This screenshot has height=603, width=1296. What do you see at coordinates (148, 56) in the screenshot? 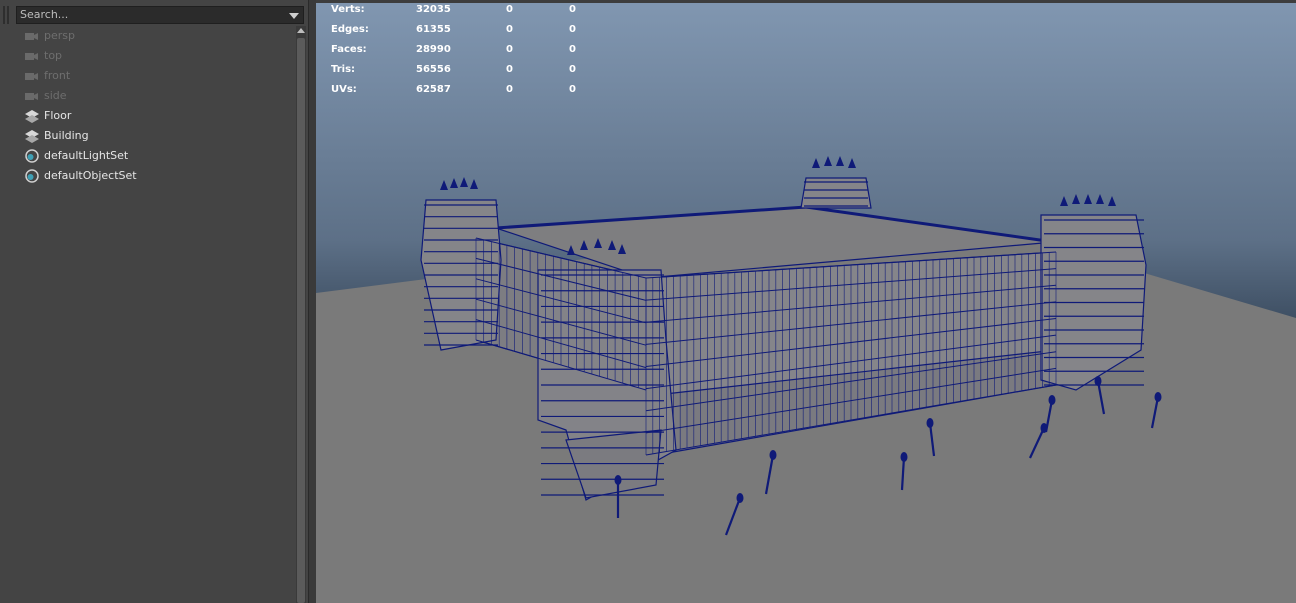
I see `outliner-item-top: top` at bounding box center [148, 56].